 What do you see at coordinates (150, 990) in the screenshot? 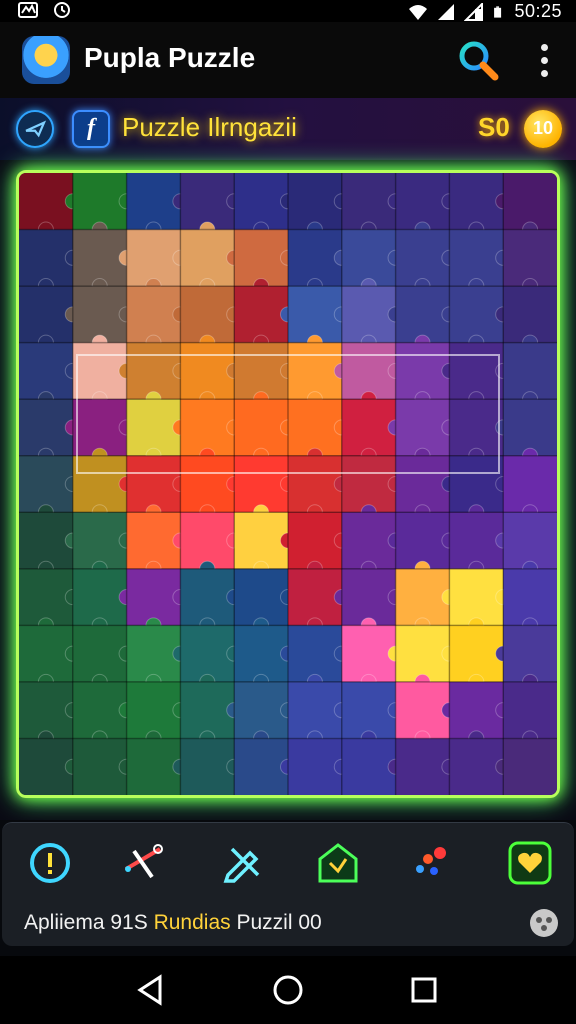
I see `back-icon` at bounding box center [150, 990].